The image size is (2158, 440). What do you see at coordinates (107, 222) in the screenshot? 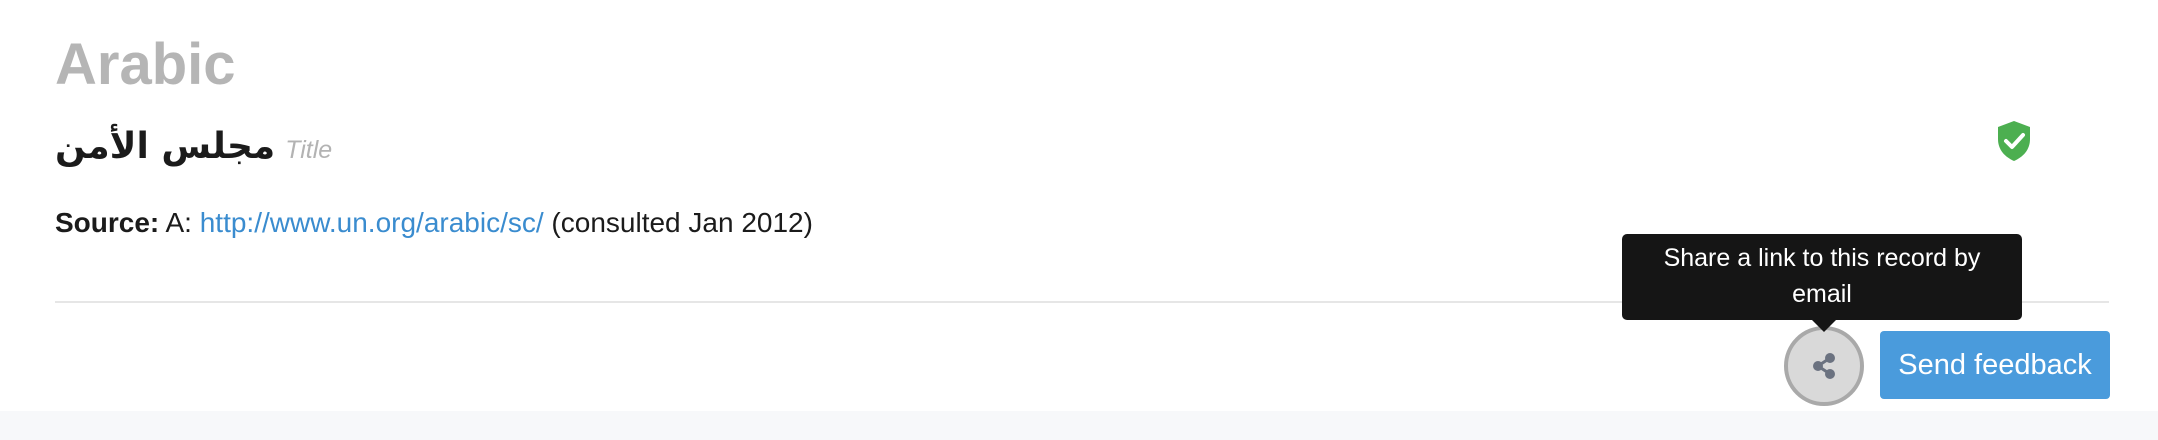
I see `source-label: Source:` at bounding box center [107, 222].